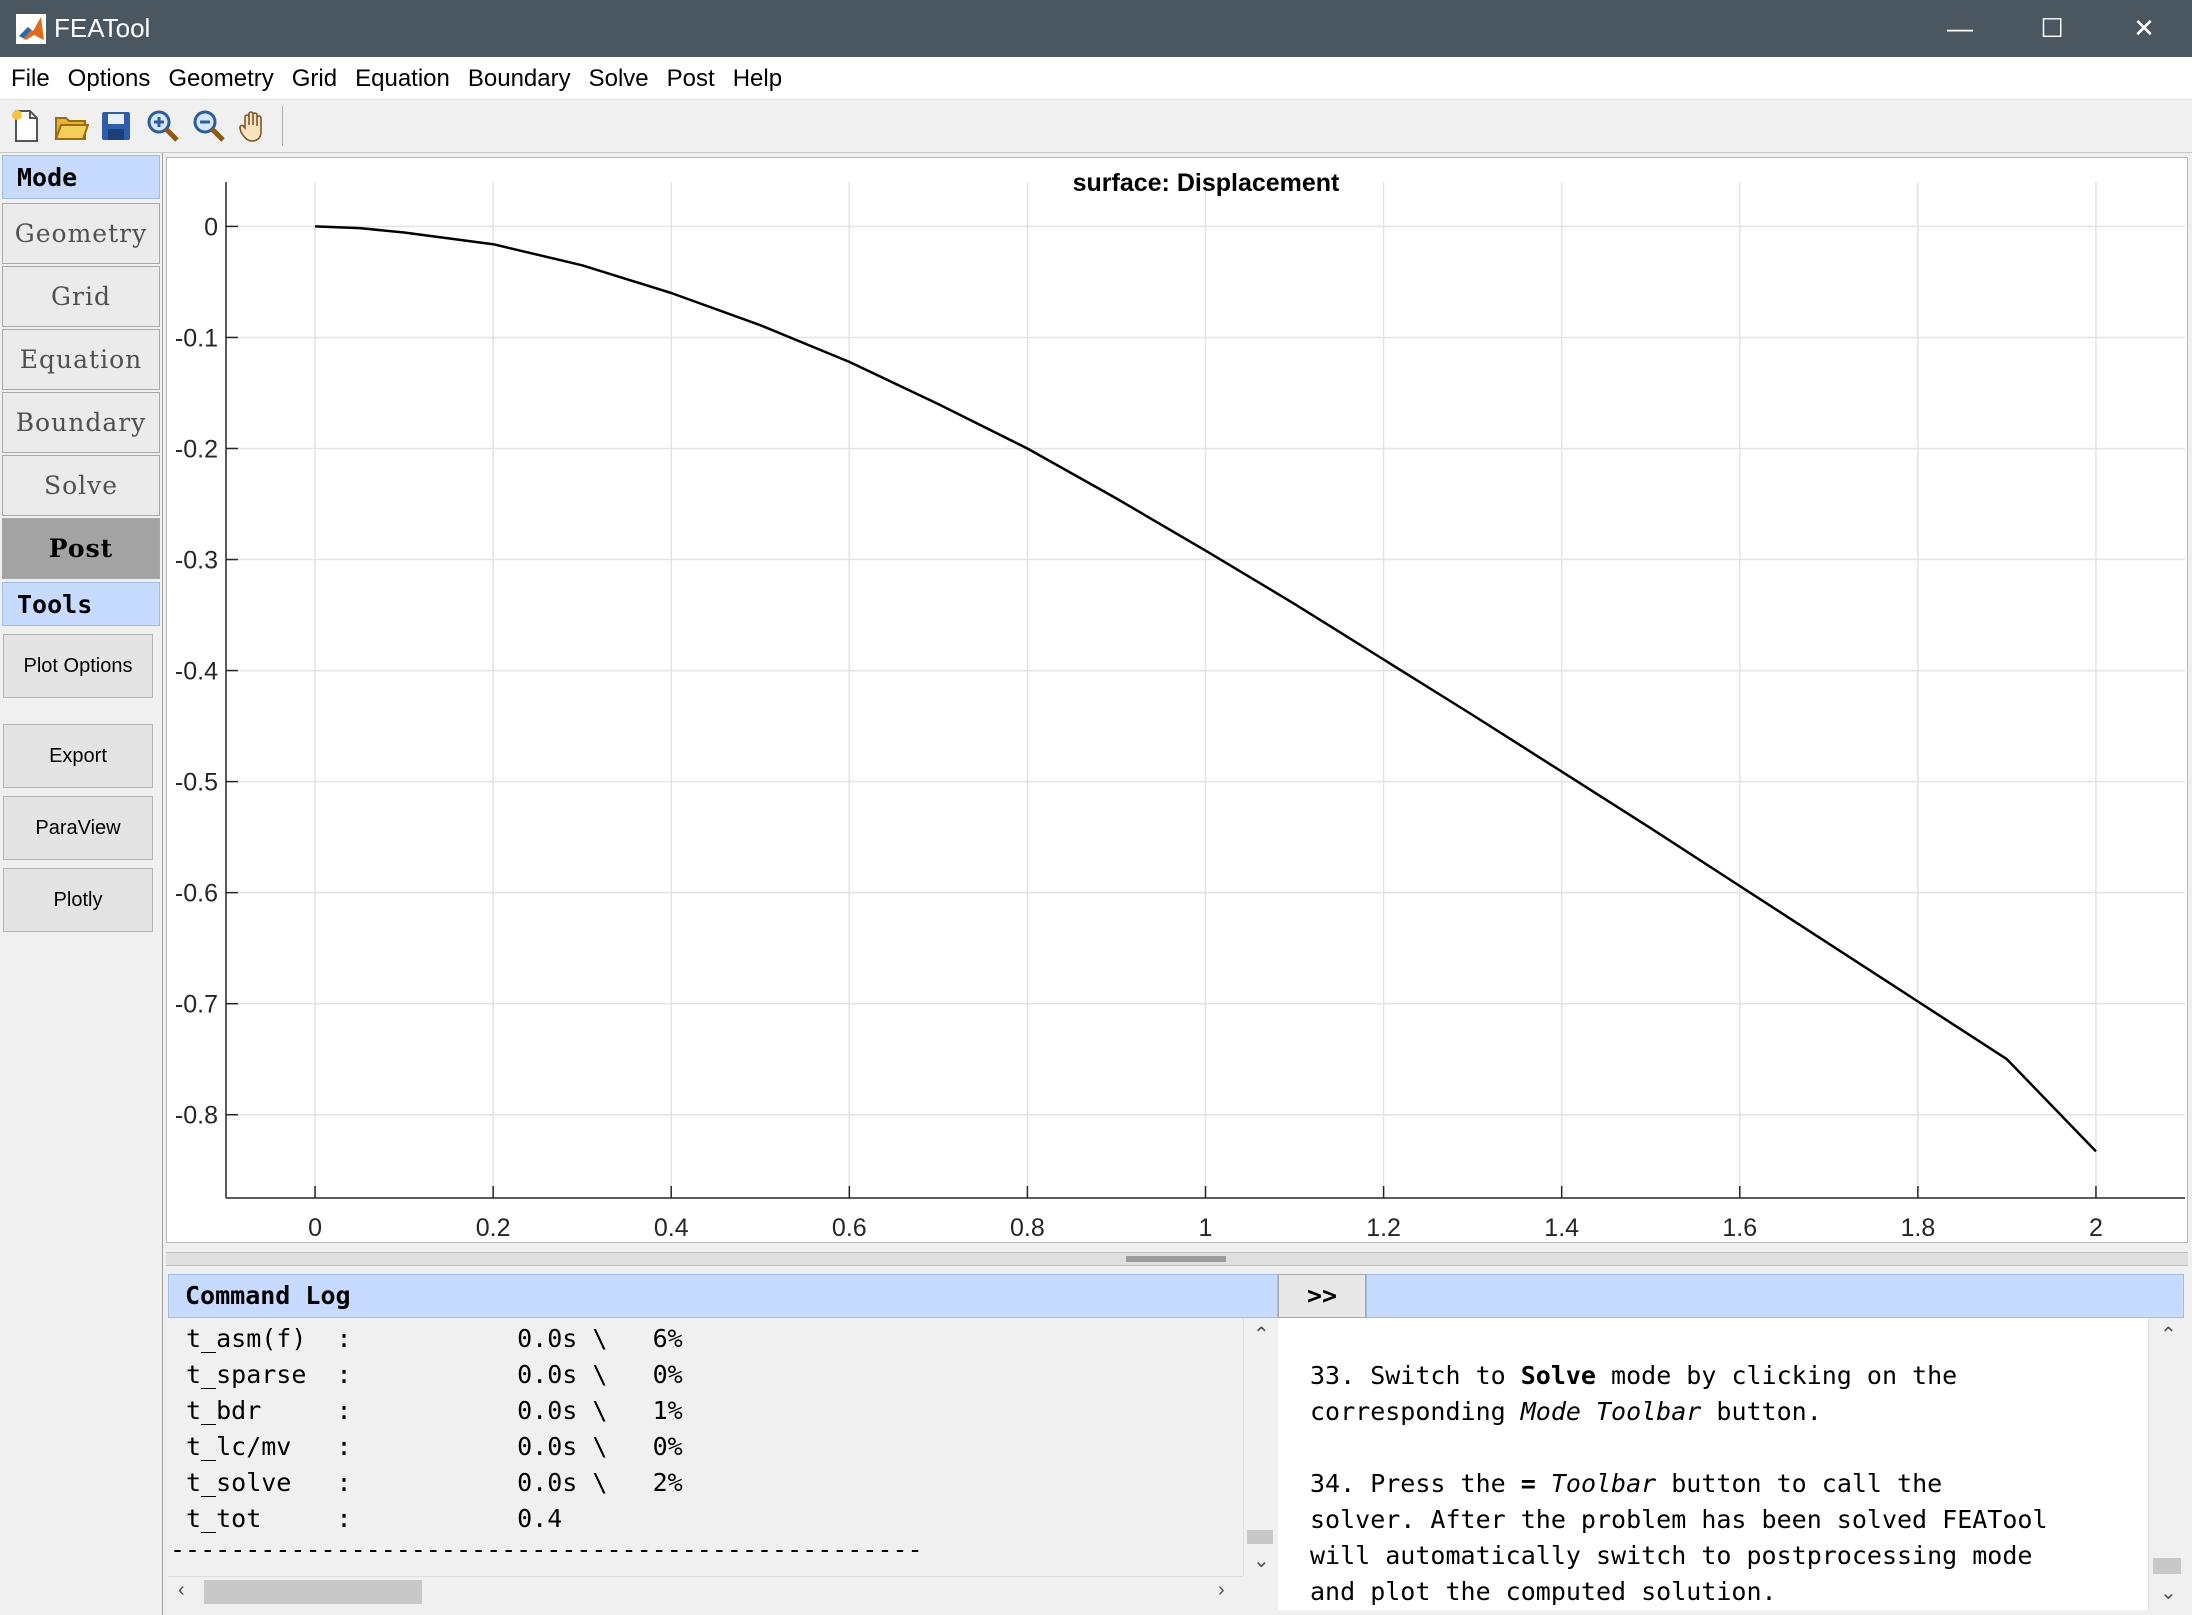  What do you see at coordinates (723, 1296) in the screenshot?
I see `command-log-header: Command Log` at bounding box center [723, 1296].